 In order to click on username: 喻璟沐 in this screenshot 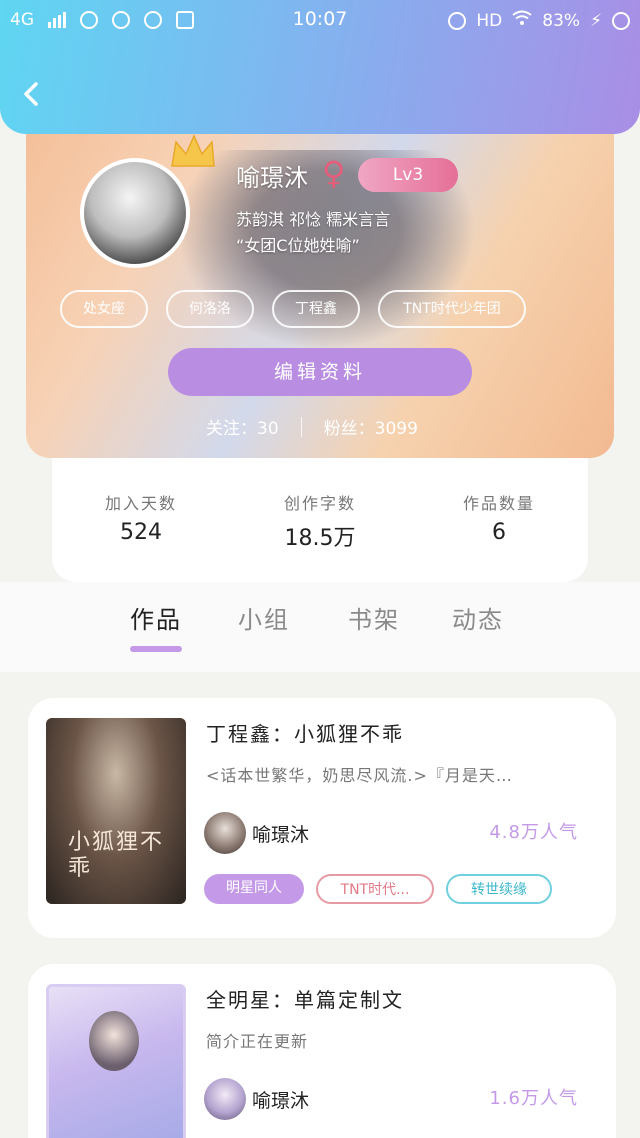, I will do `click(272, 178)`.